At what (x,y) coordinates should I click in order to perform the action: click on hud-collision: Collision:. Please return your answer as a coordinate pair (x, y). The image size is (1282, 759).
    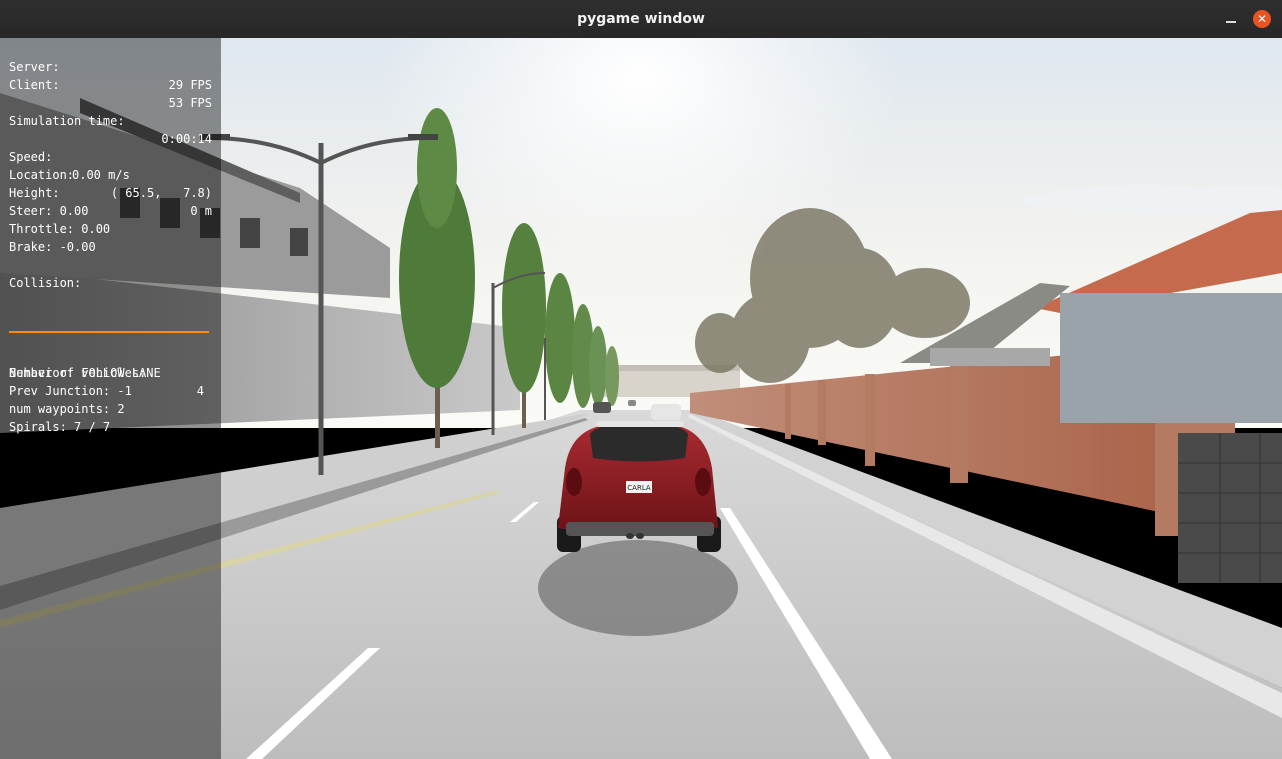
    Looking at the image, I should click on (45, 283).